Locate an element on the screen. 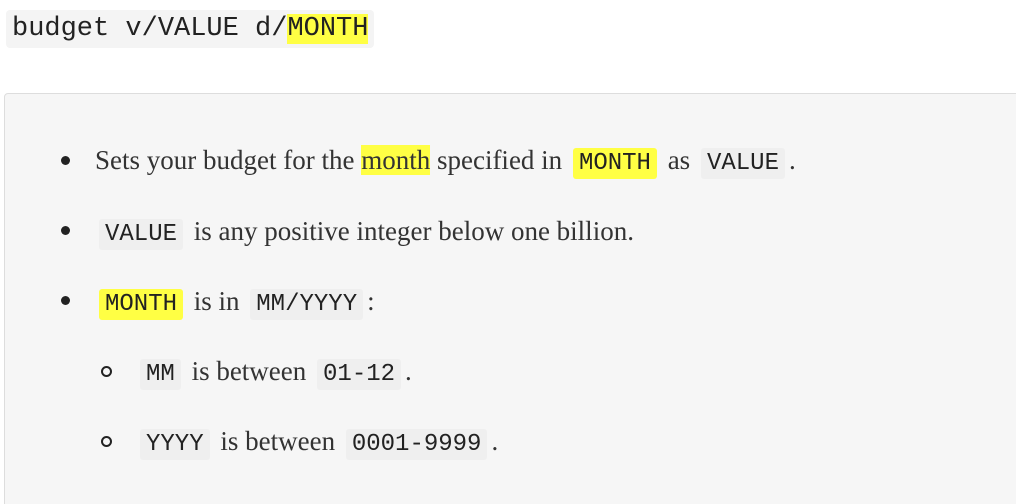 The image size is (1016, 504). list-item-month-desc: MONTH is in MM/YYYY: is located at coordinates (235, 301).